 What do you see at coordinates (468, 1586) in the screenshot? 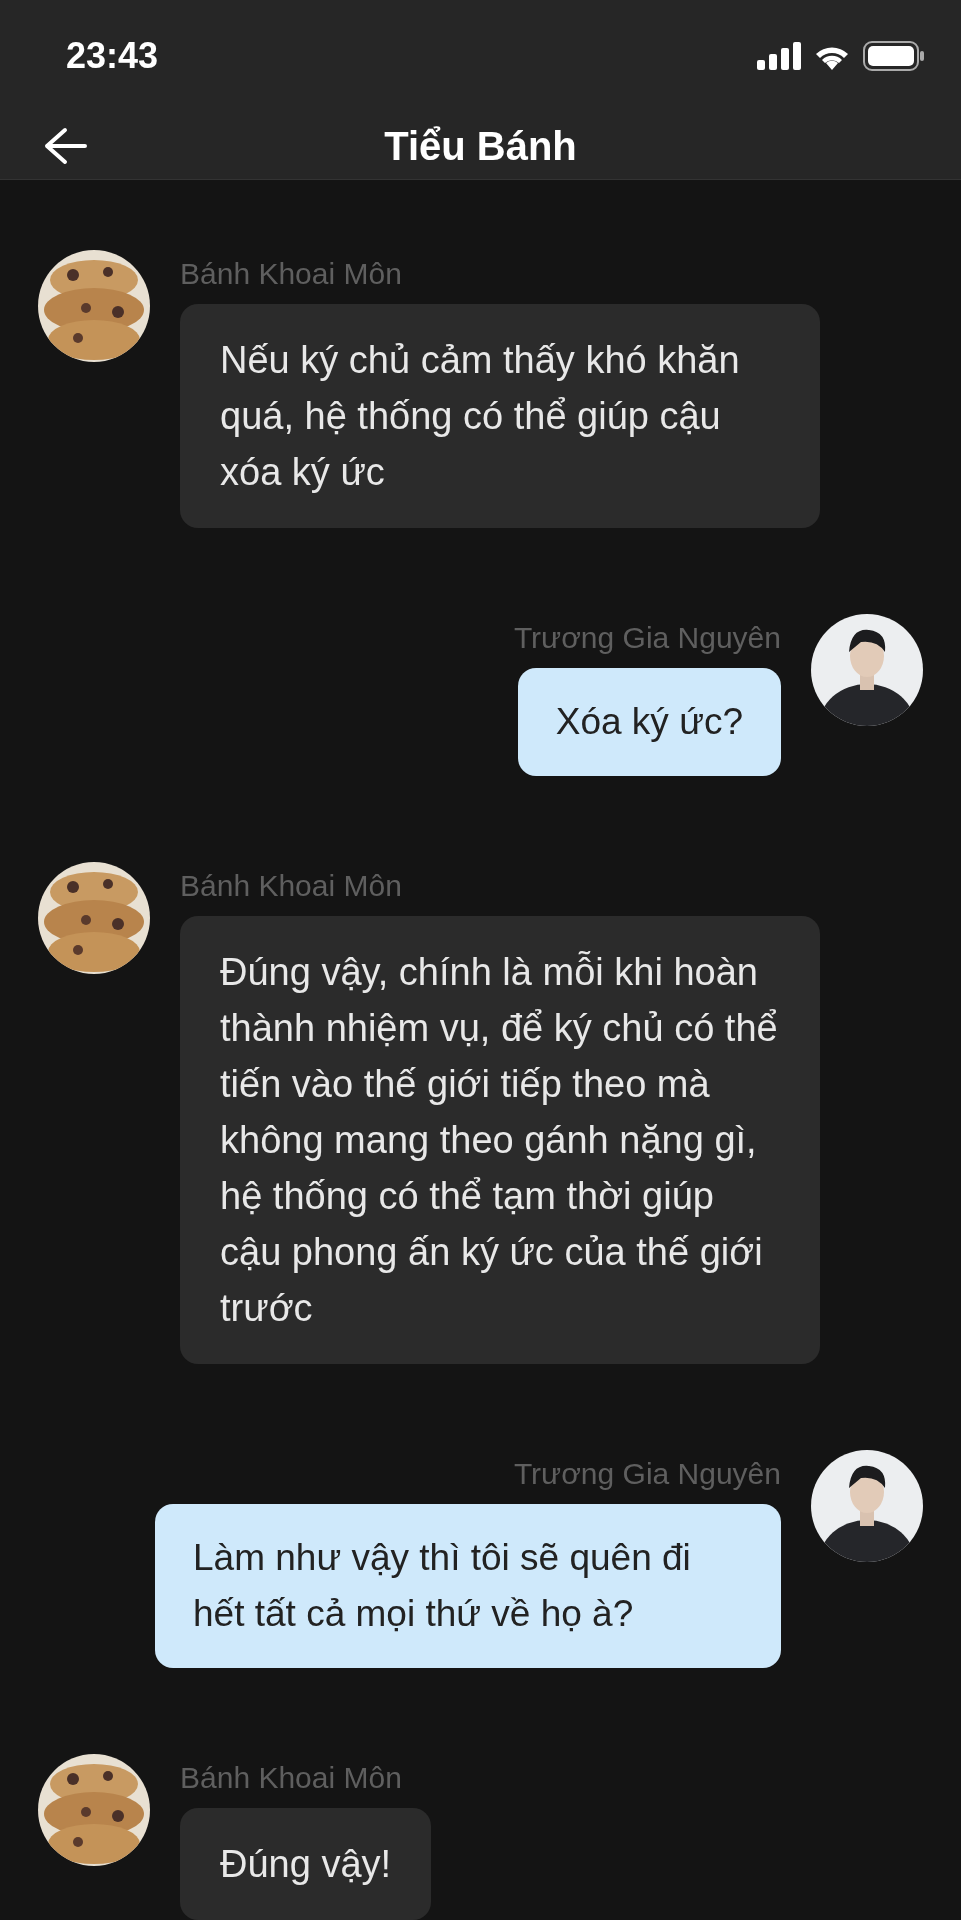
I see `message-bubble: Làm như vậy thì tôi sẽ quên đi hết tất cả mọi thứ về họ à?` at bounding box center [468, 1586].